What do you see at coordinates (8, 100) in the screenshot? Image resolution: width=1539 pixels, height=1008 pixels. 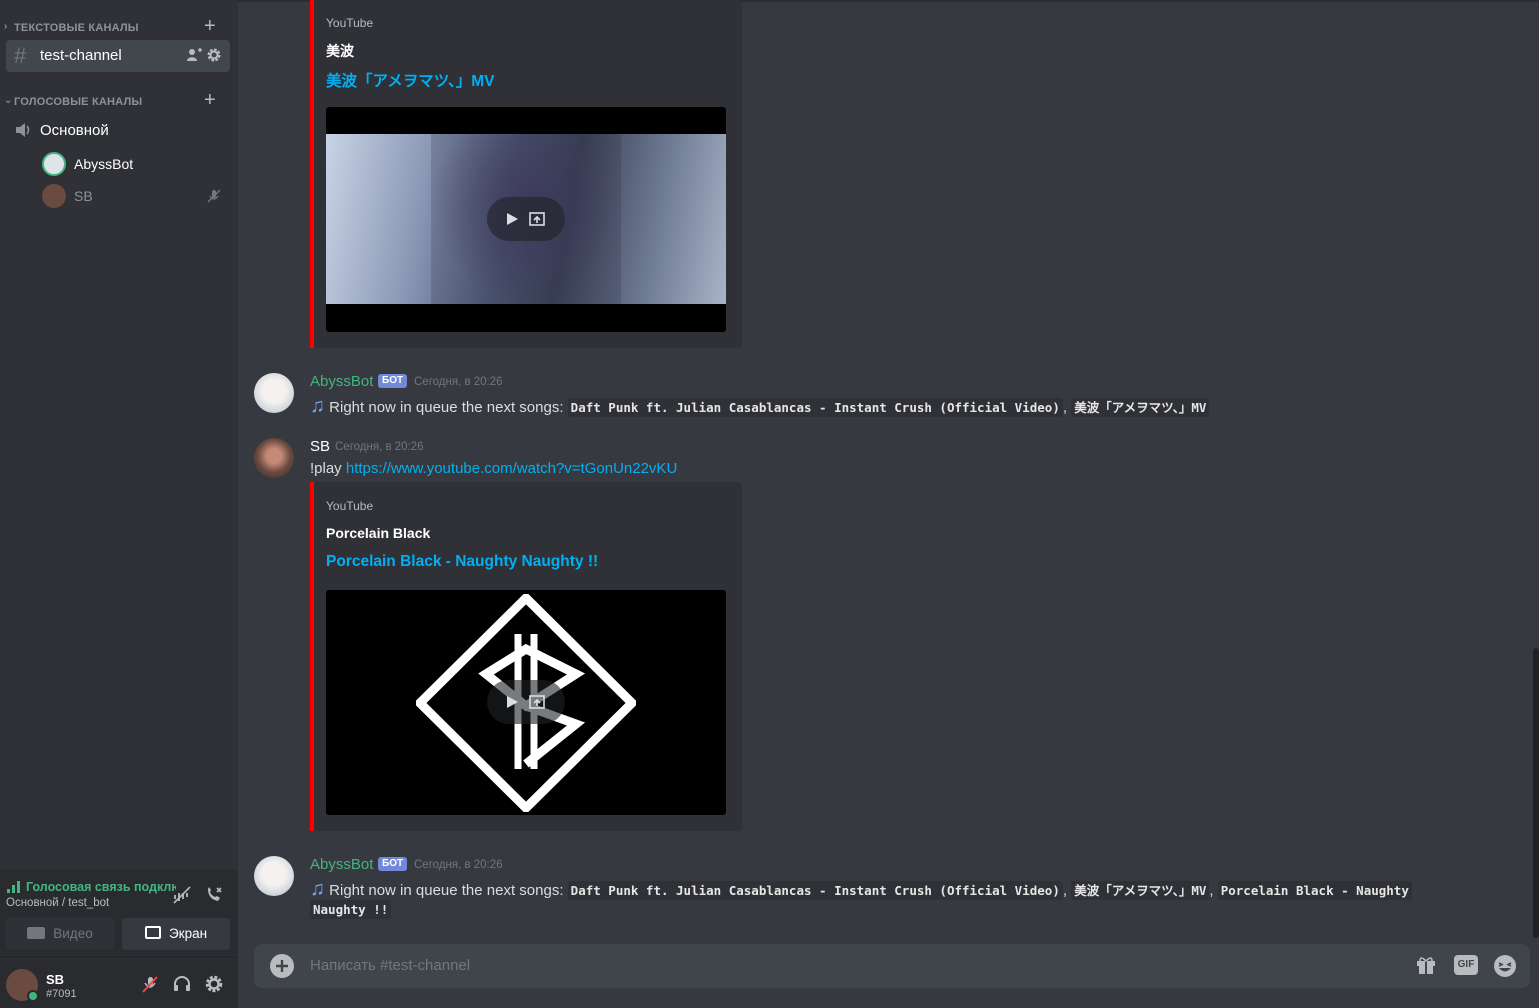 I see `chevron-down-icon: ⌄` at bounding box center [8, 100].